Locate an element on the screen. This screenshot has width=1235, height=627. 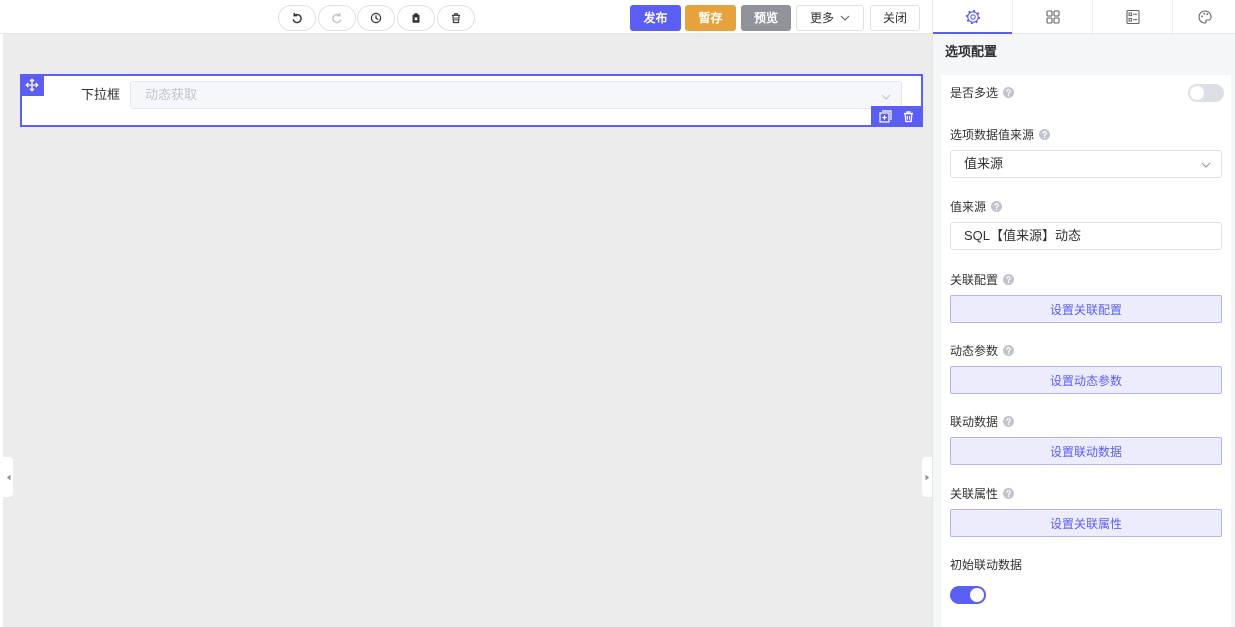
relation-attrs-row: 关联属性 is located at coordinates (982, 493).